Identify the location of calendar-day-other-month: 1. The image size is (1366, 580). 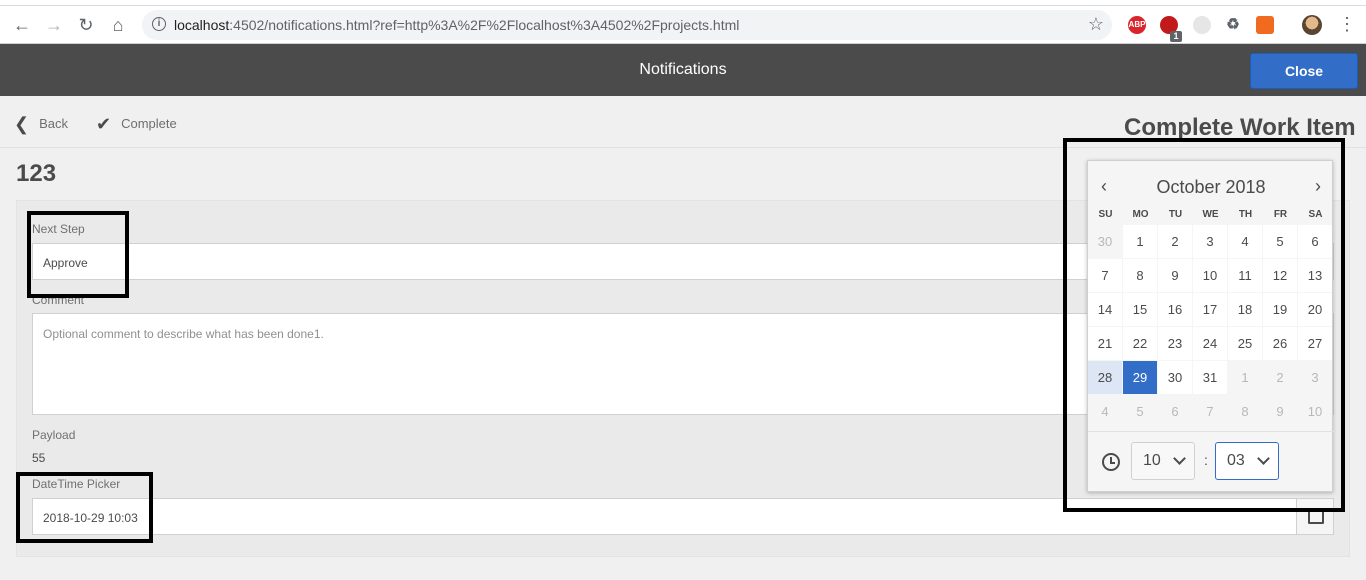
(1245, 377).